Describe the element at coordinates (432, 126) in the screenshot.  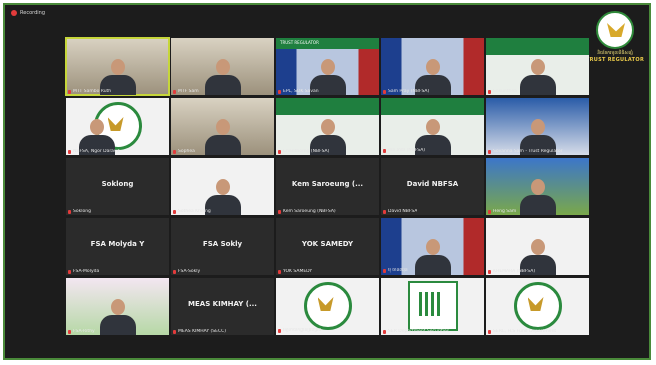
I see `participant-tile: ចាន់ ឆាយ (NBFSA)` at that location.